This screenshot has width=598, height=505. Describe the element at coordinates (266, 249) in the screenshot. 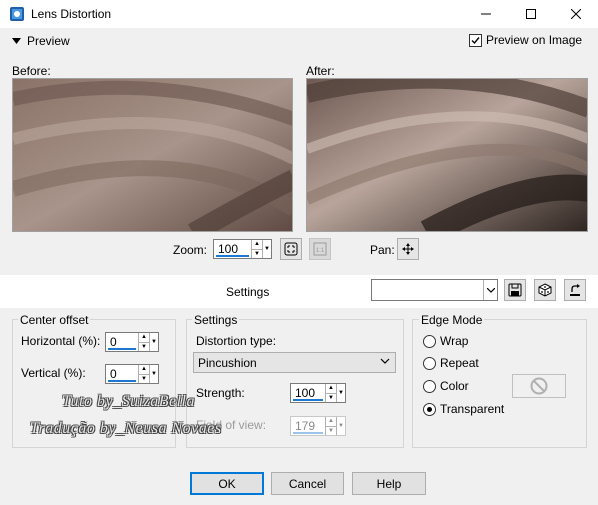

I see `zoom-dropdown-button: ▼` at that location.